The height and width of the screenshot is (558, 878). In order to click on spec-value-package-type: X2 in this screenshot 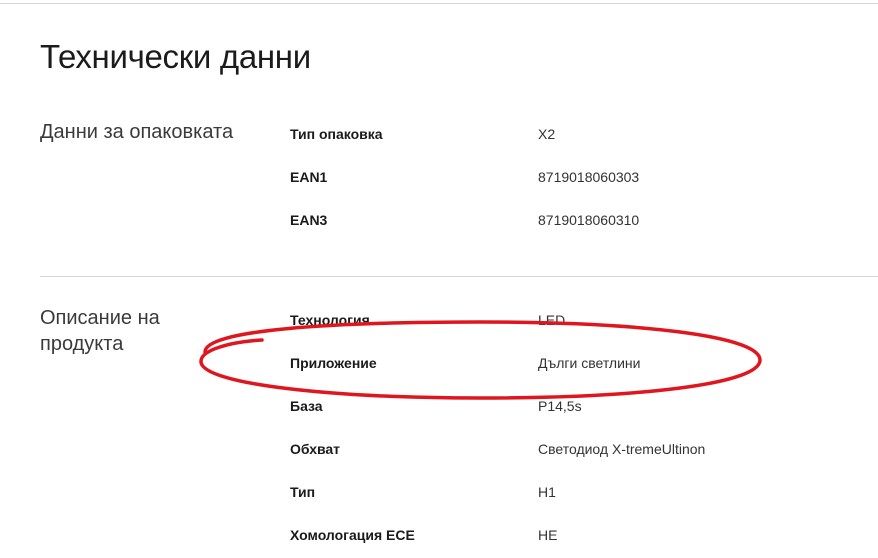, I will do `click(547, 134)`.